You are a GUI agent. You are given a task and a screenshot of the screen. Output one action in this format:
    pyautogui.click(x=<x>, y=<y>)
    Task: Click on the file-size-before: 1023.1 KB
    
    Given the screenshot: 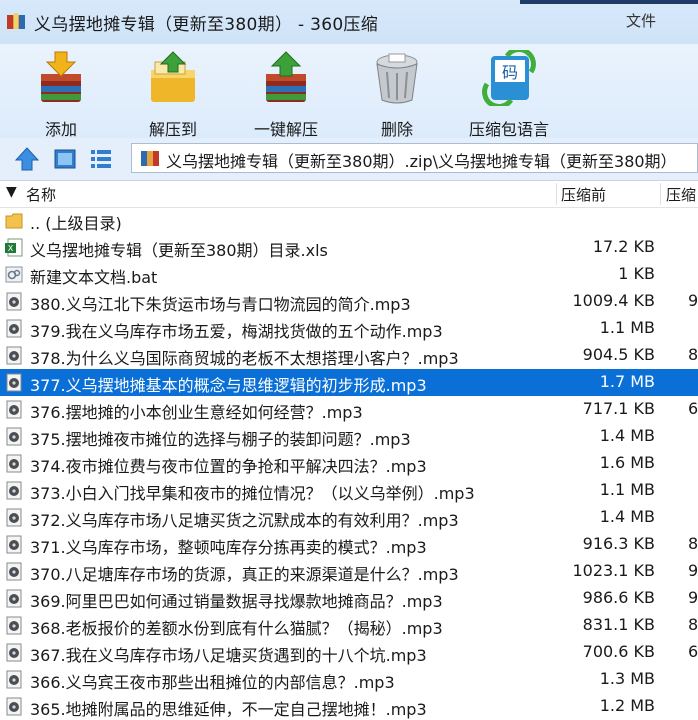 What is the action you would take?
    pyautogui.click(x=613, y=570)
    